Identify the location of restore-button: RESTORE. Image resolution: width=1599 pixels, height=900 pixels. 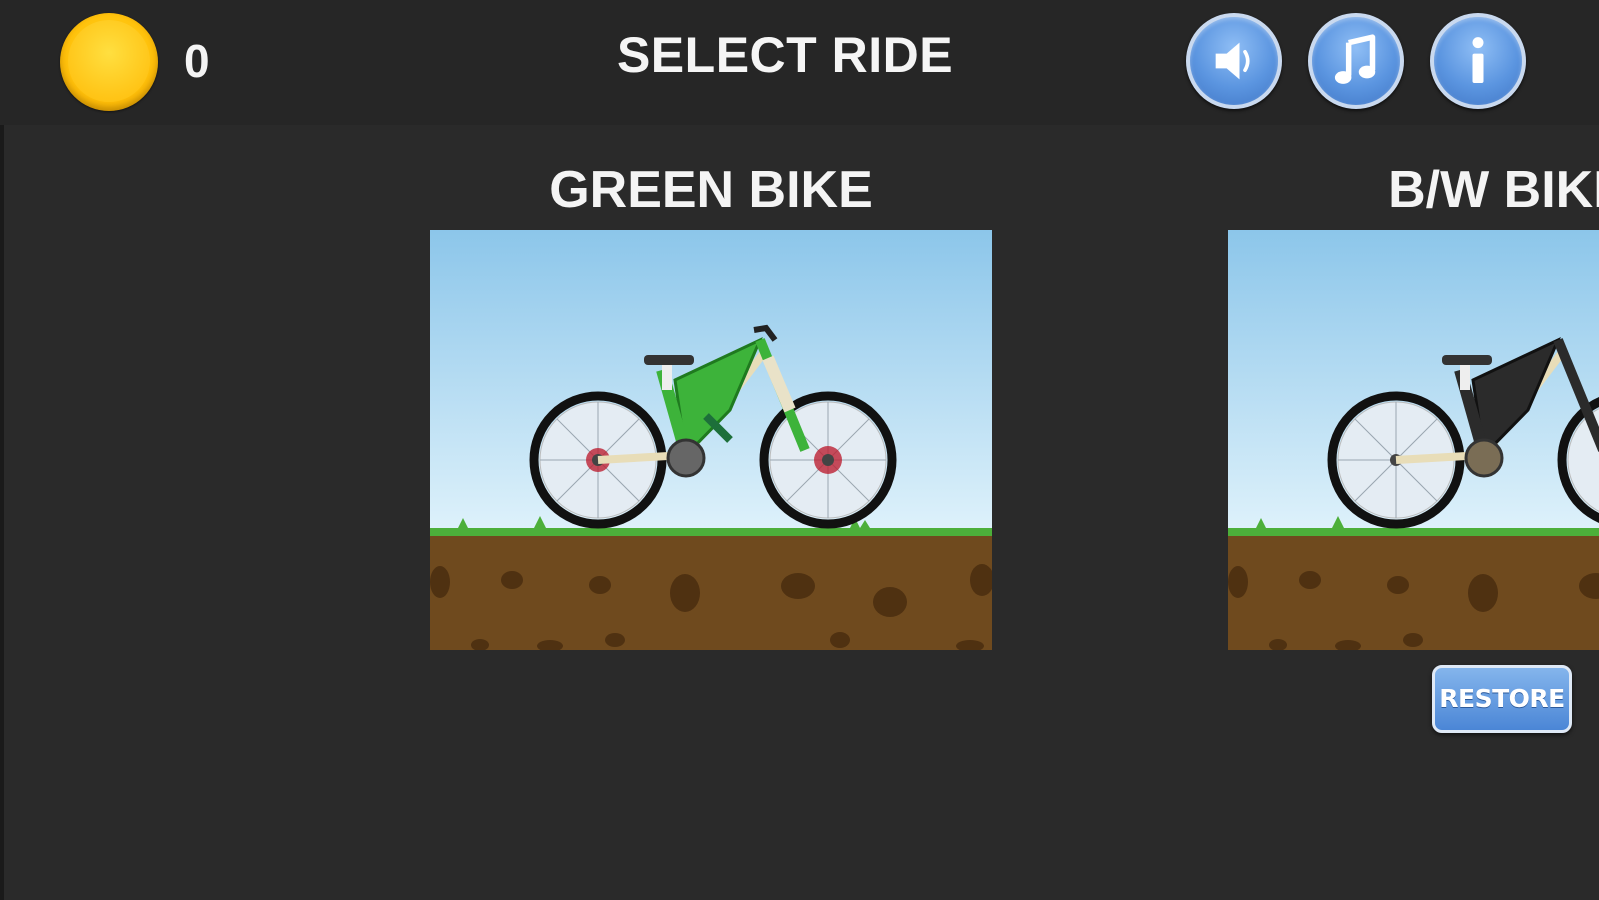
(1502, 699).